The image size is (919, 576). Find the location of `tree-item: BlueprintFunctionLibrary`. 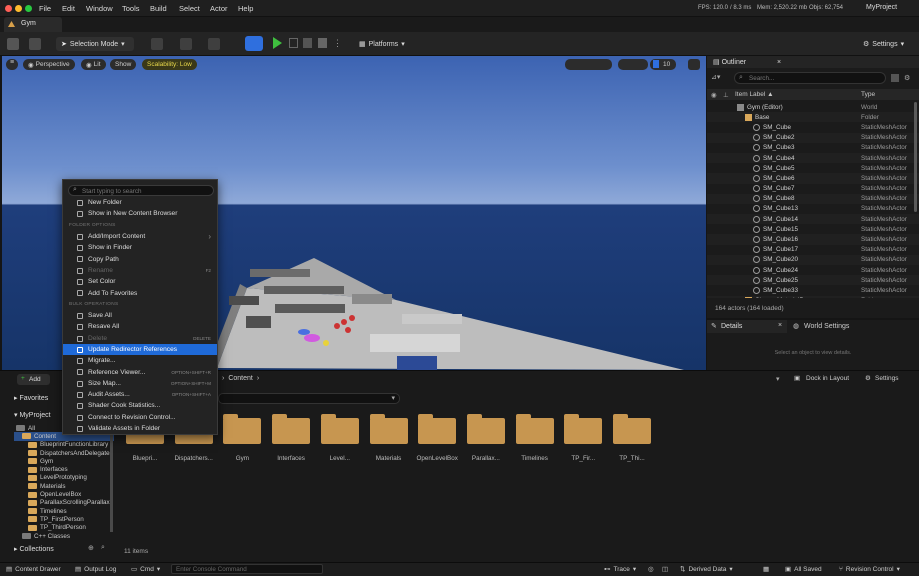

tree-item: BlueprintFunctionLibrary is located at coordinates (64, 445).